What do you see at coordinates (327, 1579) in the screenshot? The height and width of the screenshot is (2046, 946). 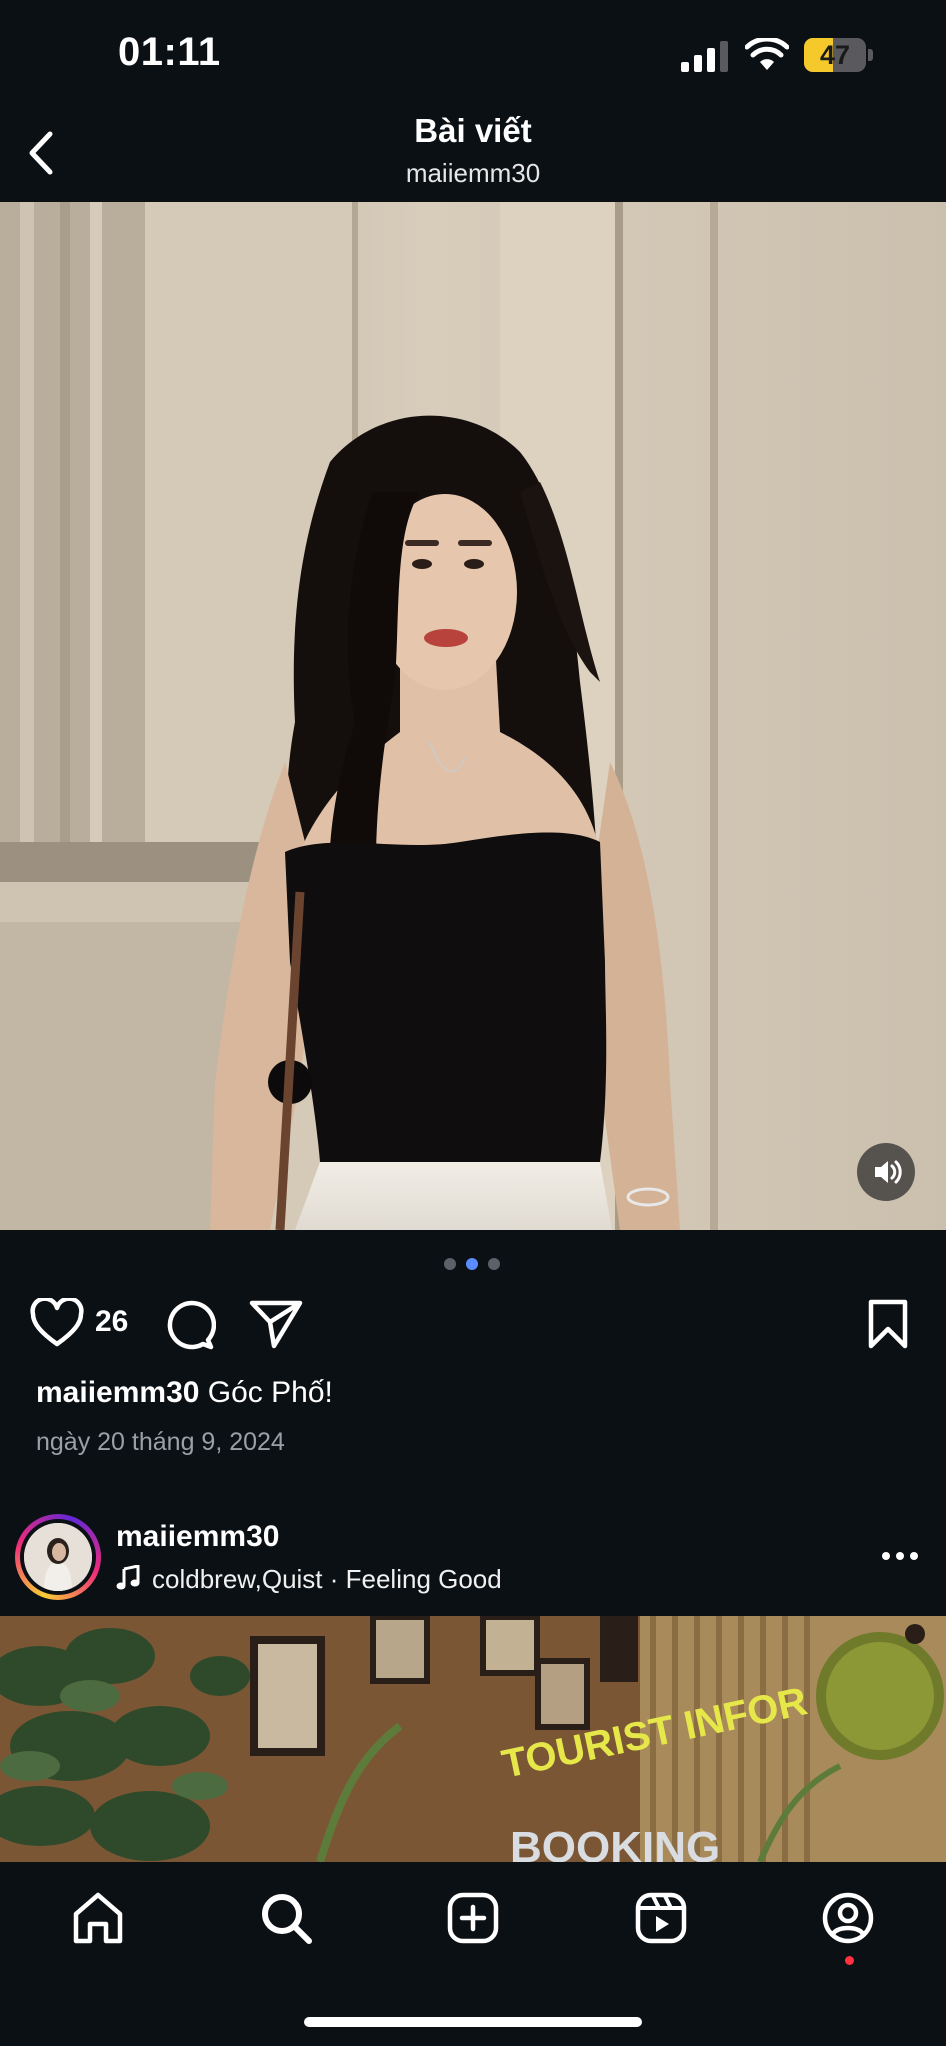 I see `music-label: coldbrew,Quist · Feeling Good` at bounding box center [327, 1579].